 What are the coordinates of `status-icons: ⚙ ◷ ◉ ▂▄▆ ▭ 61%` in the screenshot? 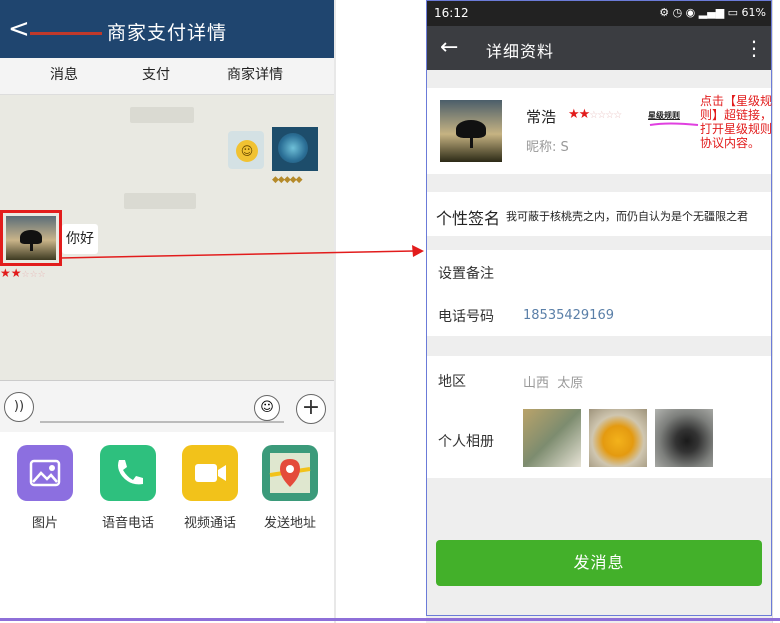 It's located at (712, 12).